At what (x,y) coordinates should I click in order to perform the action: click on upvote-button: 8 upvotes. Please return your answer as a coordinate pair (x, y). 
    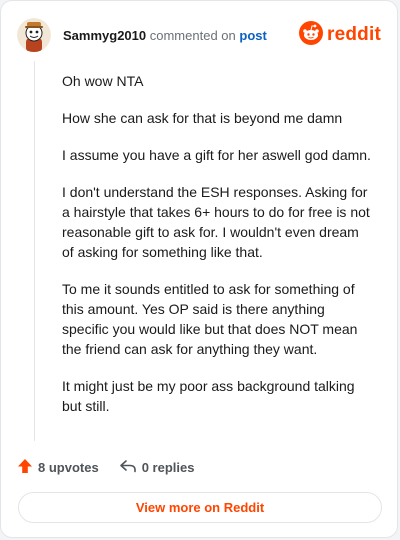
    Looking at the image, I should click on (58, 467).